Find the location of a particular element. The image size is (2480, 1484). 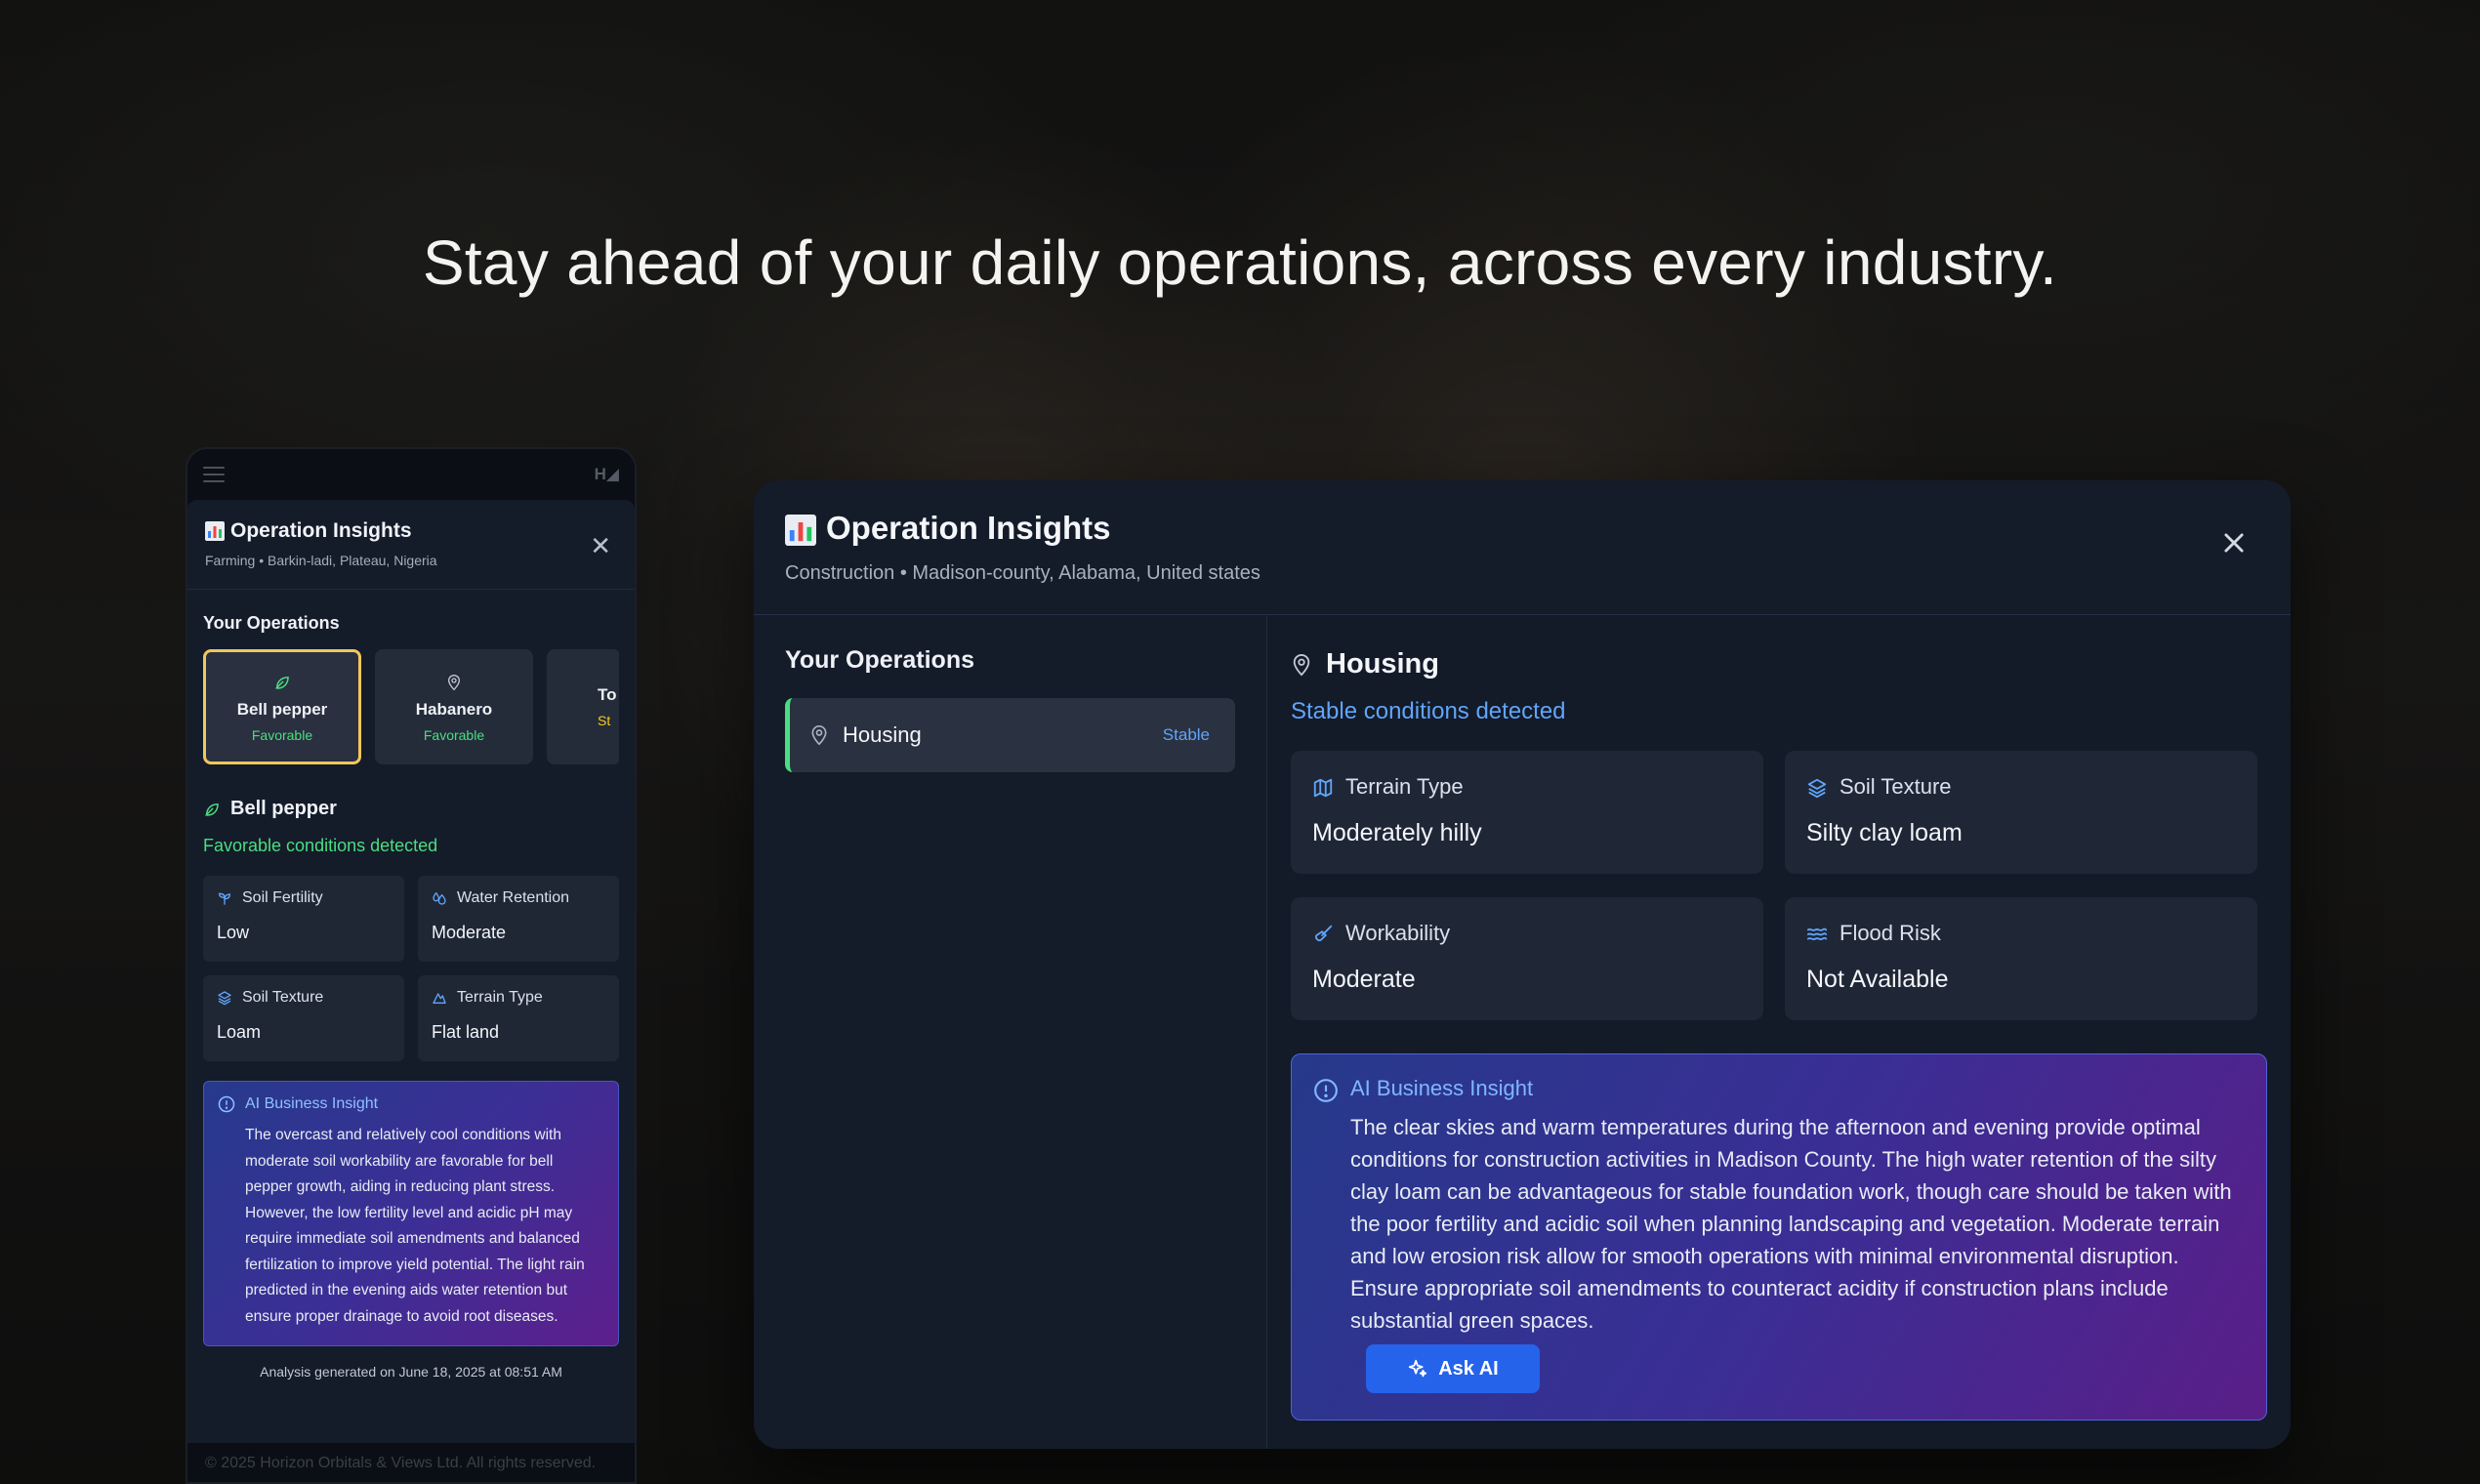

metric-soil-fertility: Soil Fertility Low is located at coordinates (303, 919).